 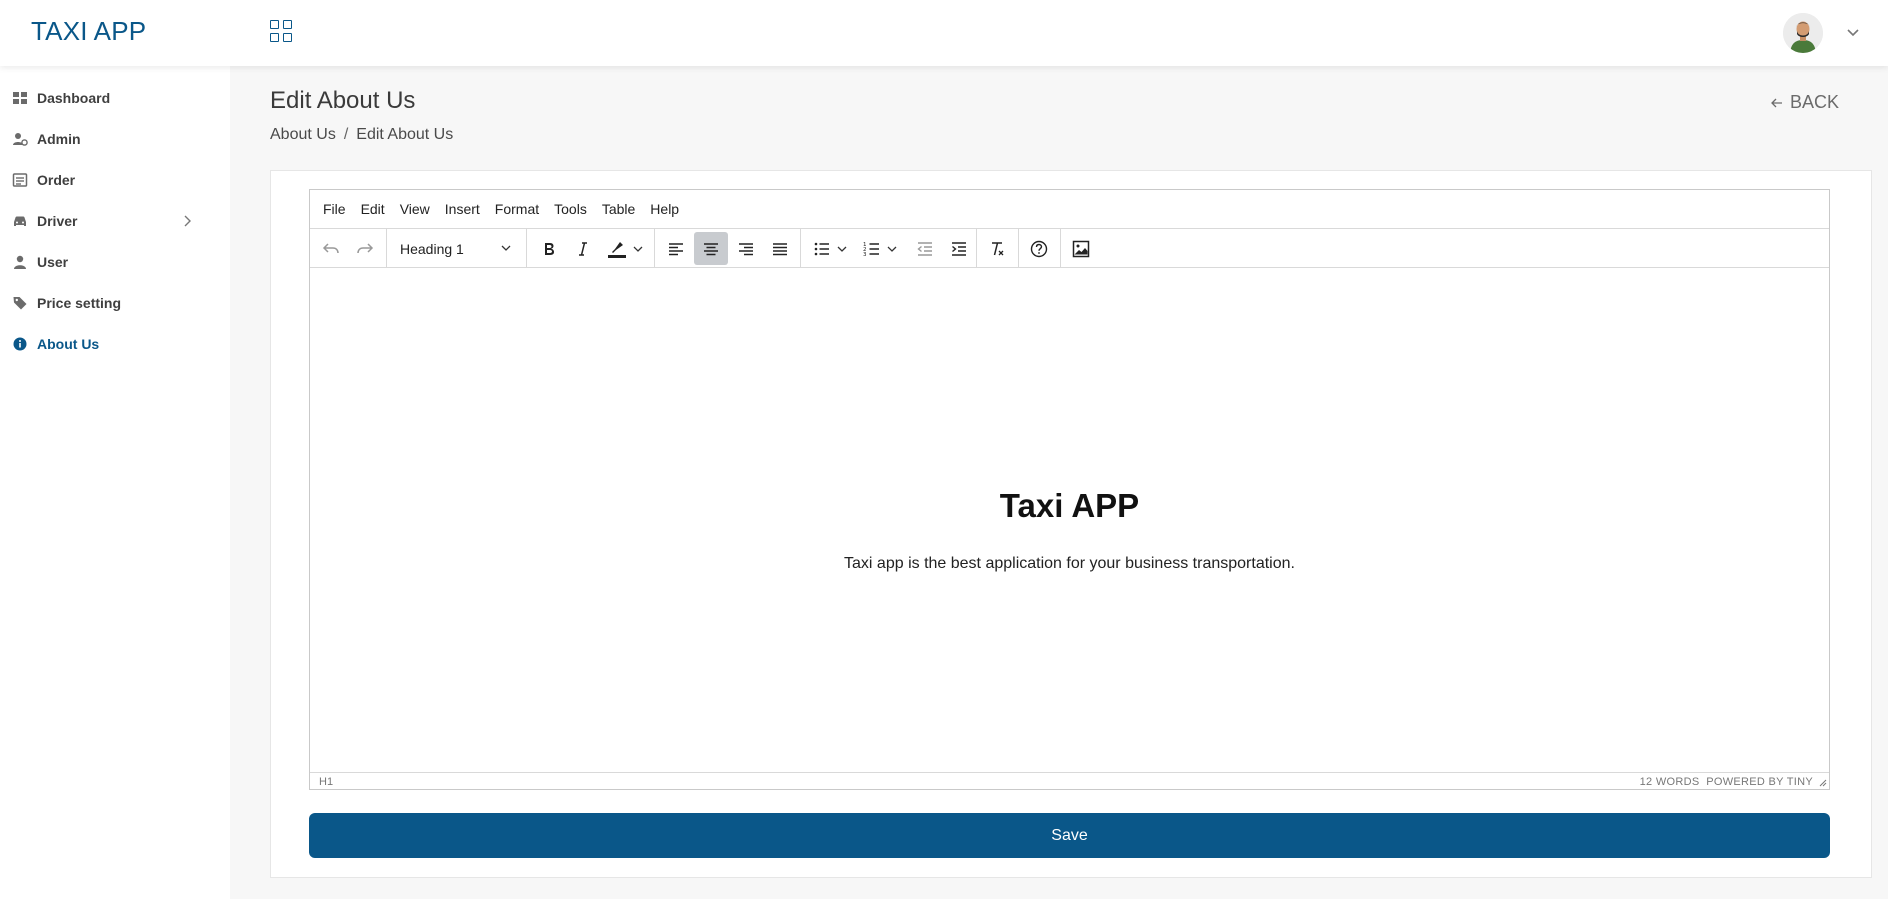 I want to click on outdent-button, so click(x=925, y=248).